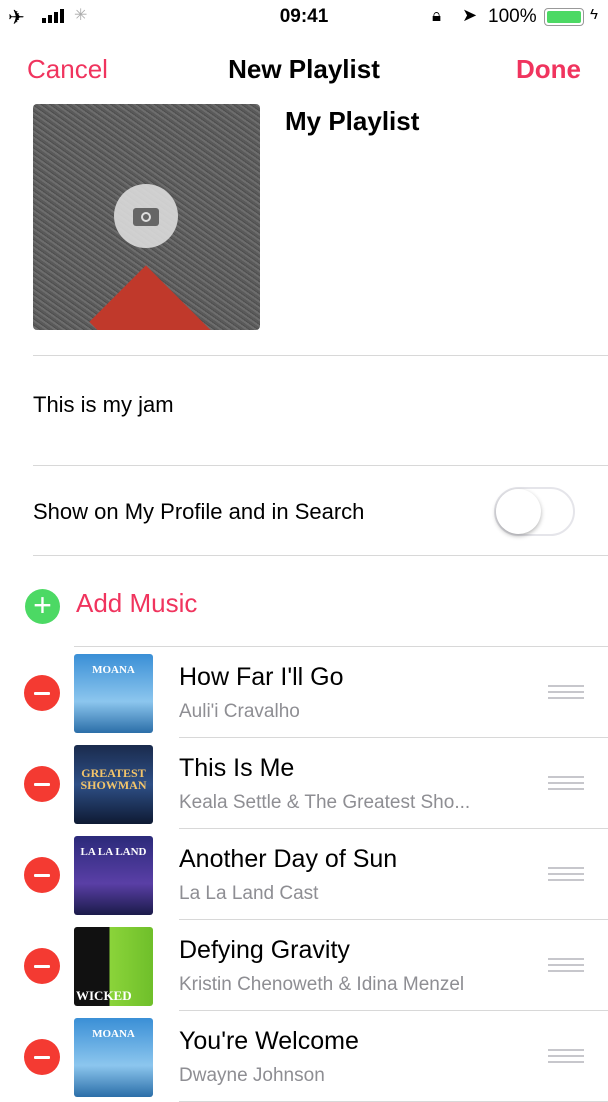  I want to click on album-artwork: GREATEST SHOWMAN, so click(113, 784).